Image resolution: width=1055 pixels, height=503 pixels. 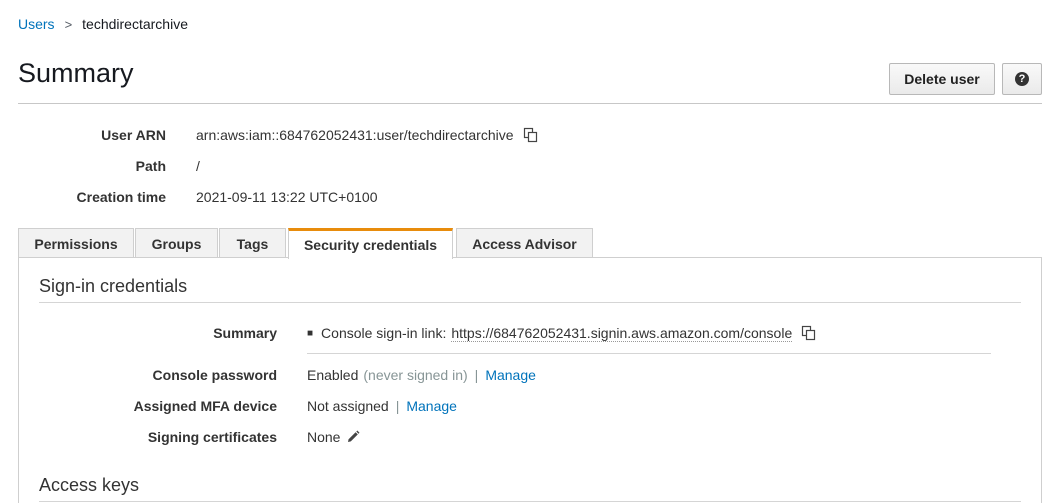 I want to click on detail-row-creation-time: Creation time 2021-09-11 13:22 UTC+0100, so click(x=189, y=197).